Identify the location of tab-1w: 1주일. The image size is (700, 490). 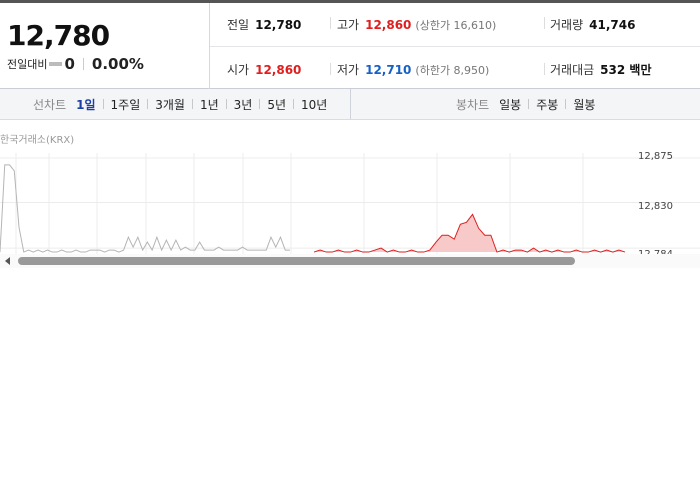
(126, 104).